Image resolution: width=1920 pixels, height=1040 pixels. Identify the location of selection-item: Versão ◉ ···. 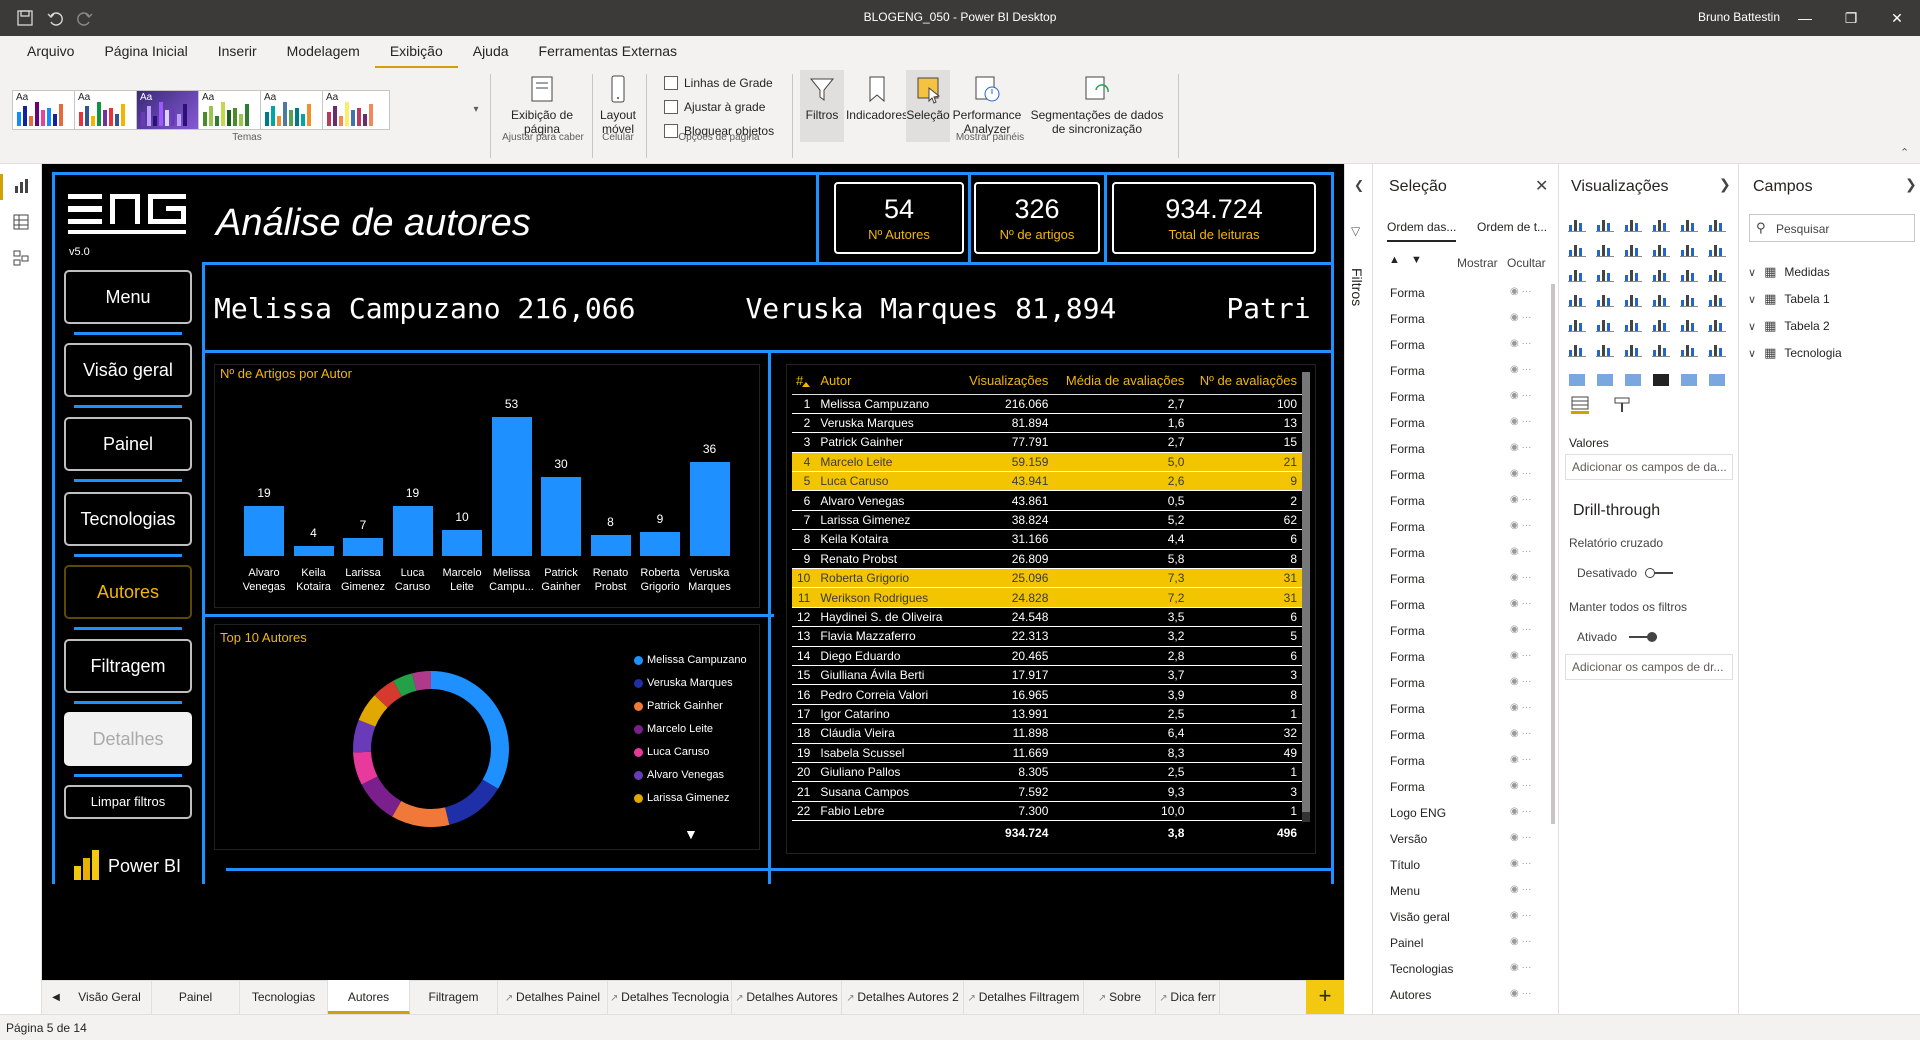
(1465, 839).